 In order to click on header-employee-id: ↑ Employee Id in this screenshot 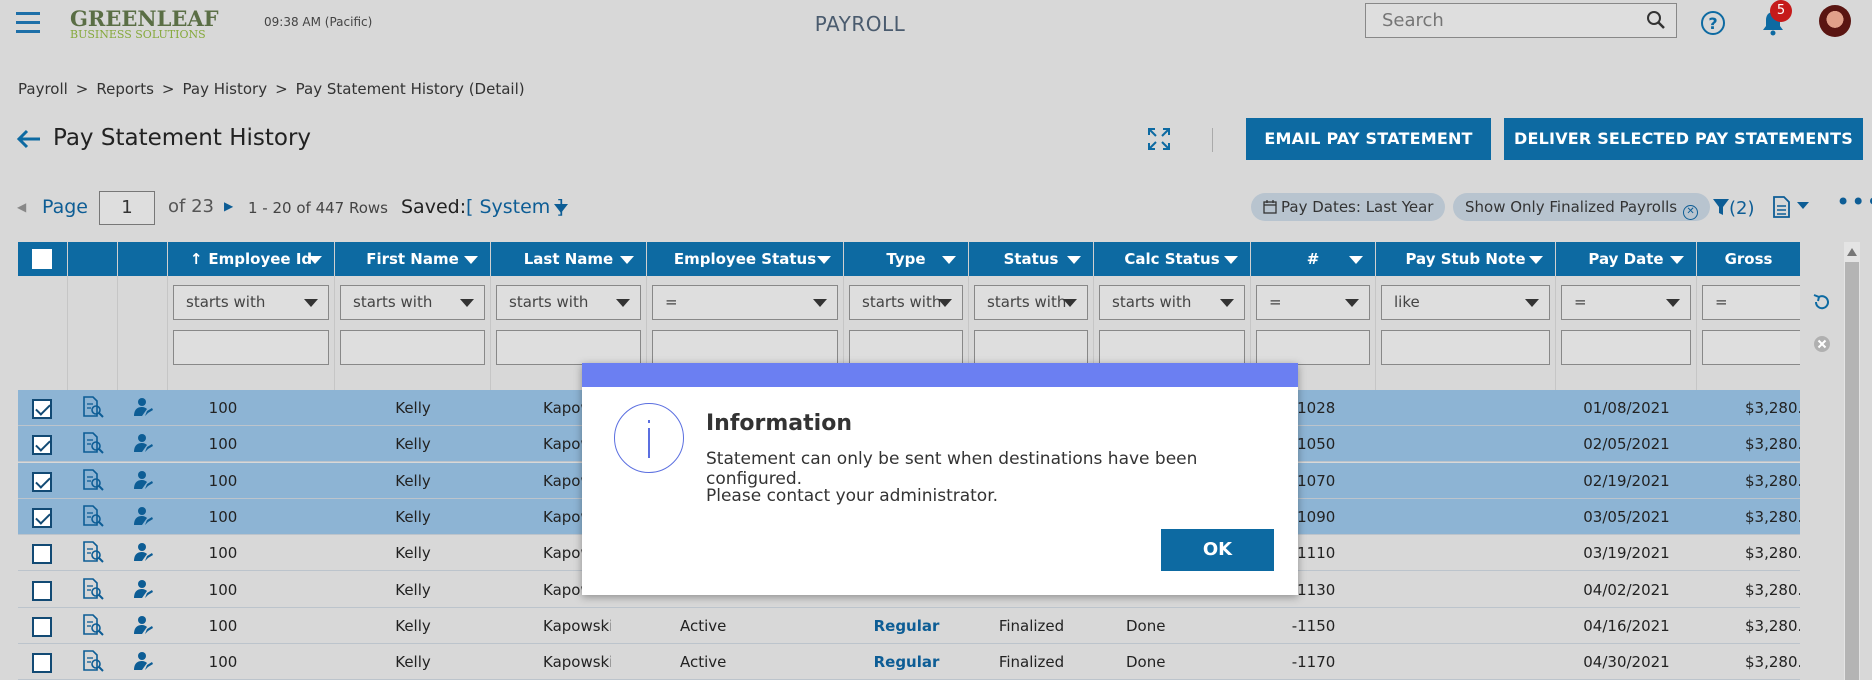, I will do `click(251, 259)`.